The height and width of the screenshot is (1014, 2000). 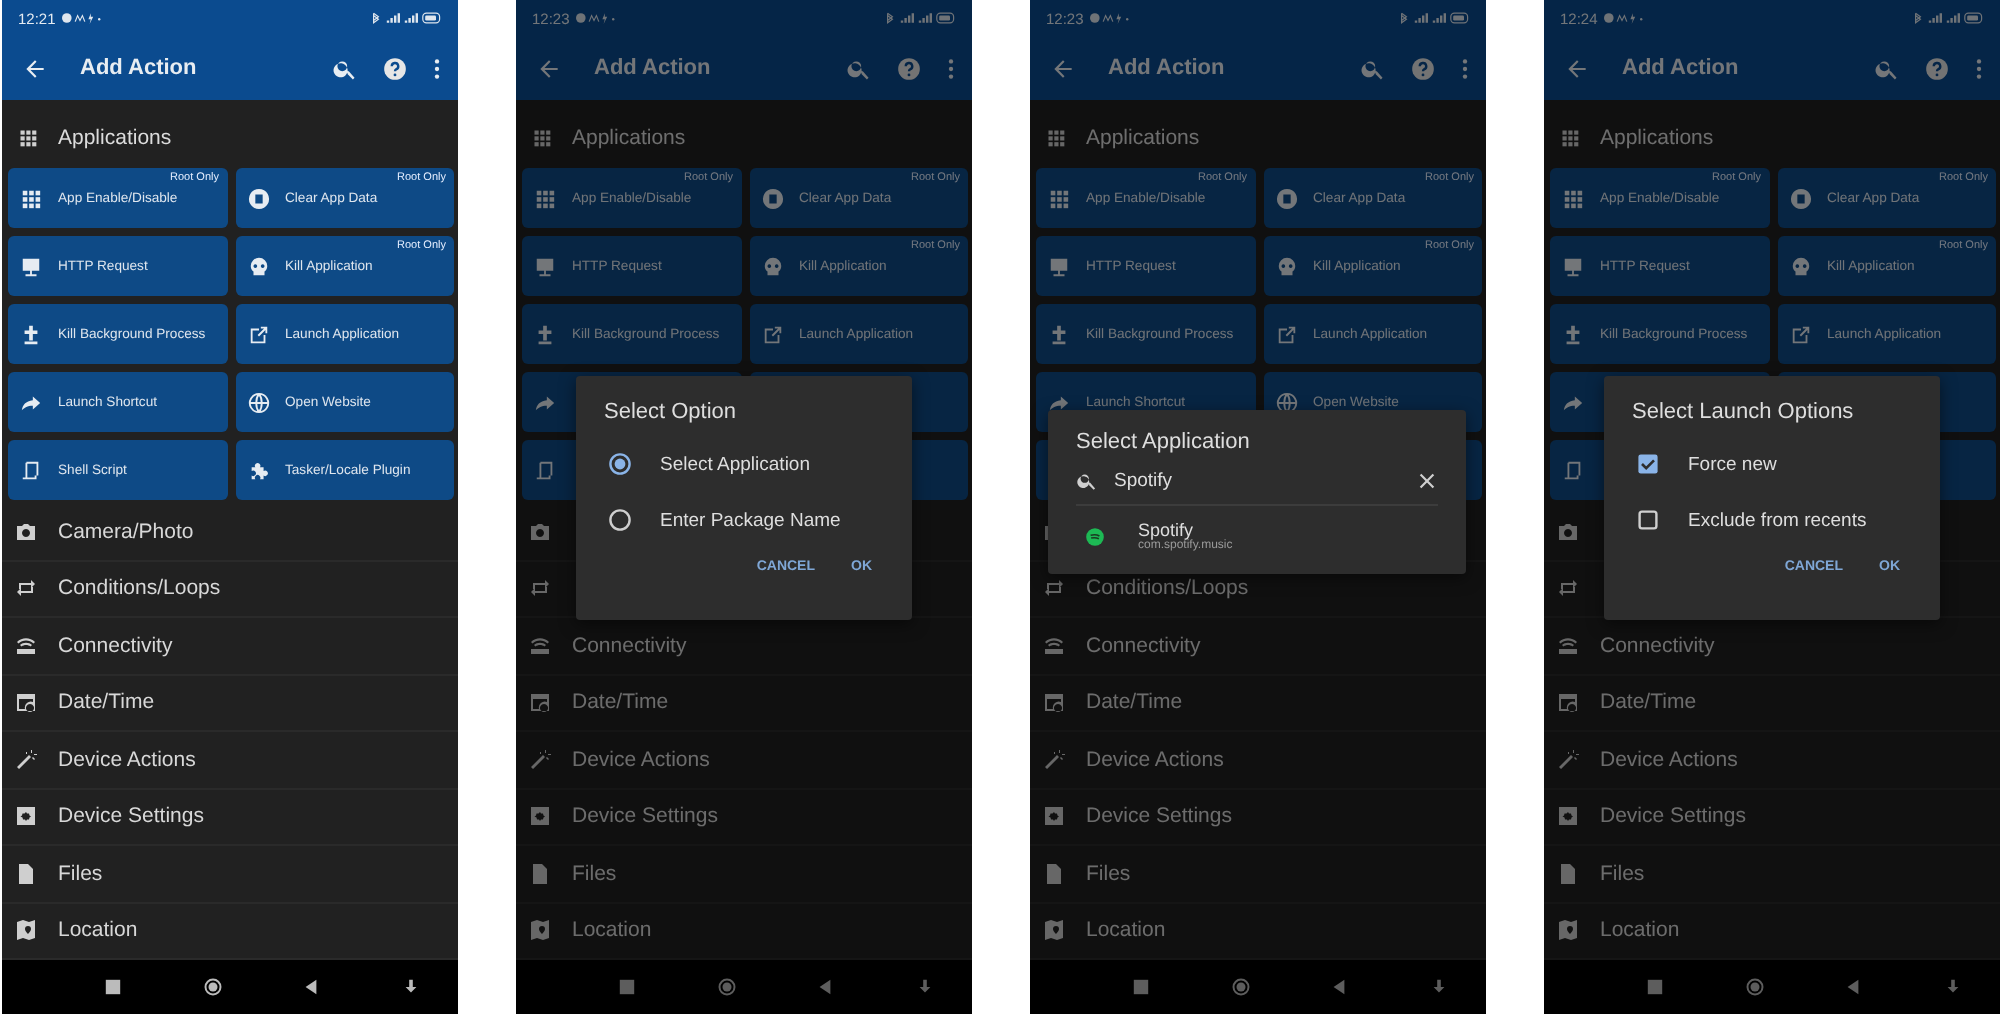 I want to click on checkbox-option: Exclude from recents, so click(x=1772, y=520).